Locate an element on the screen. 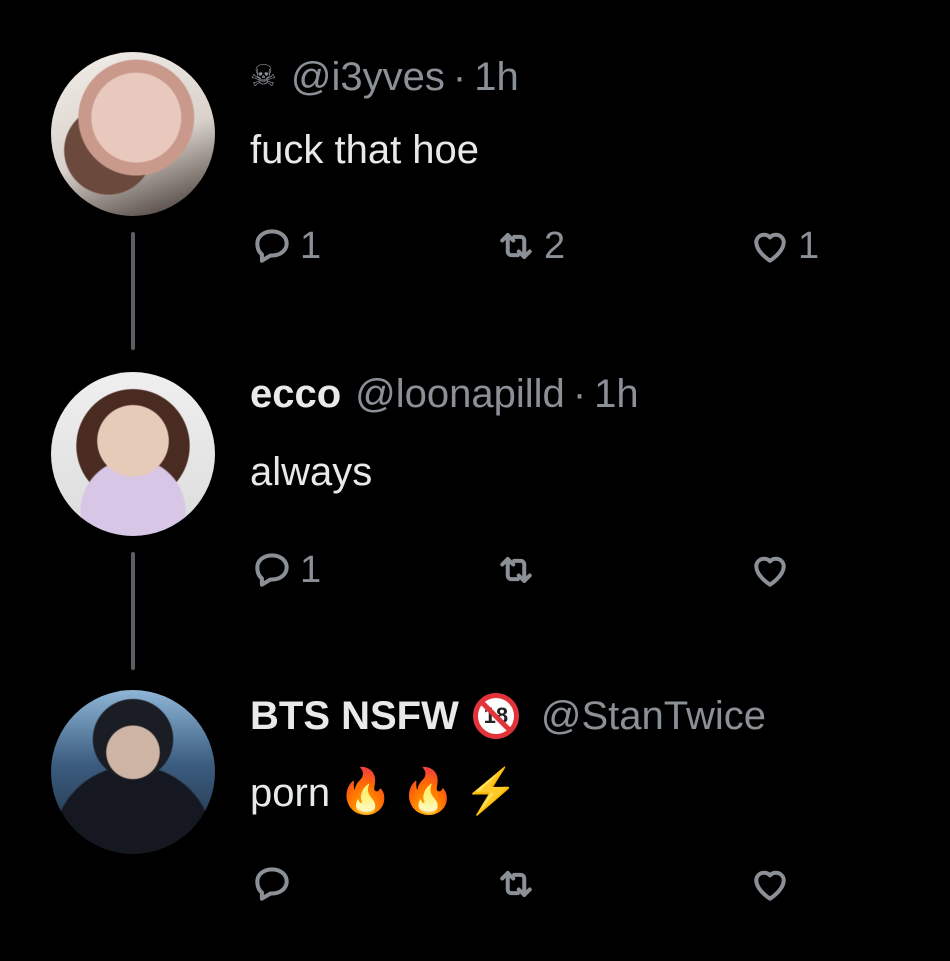 This screenshot has height=961, width=950. reply-button is located at coordinates (275, 884).